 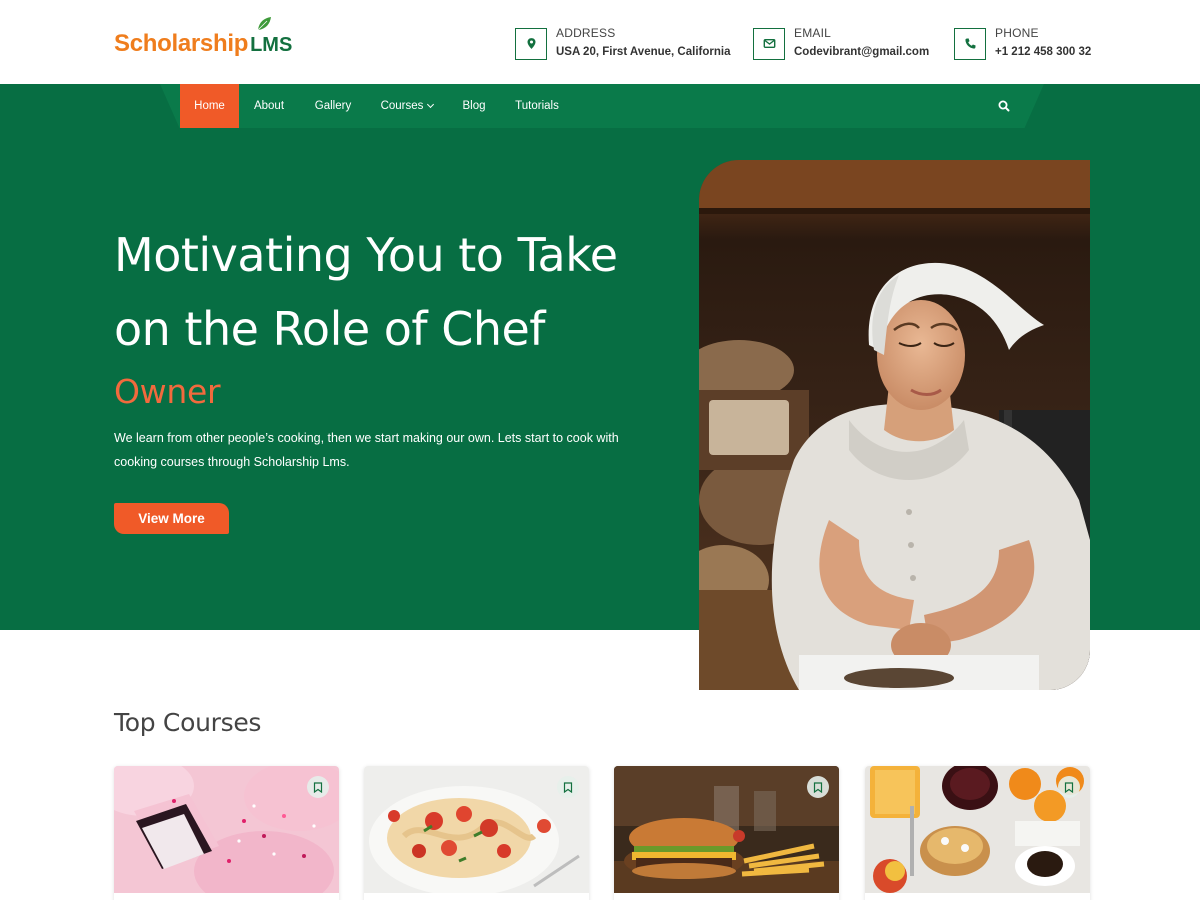 I want to click on nav-item-about: About, so click(x=269, y=106).